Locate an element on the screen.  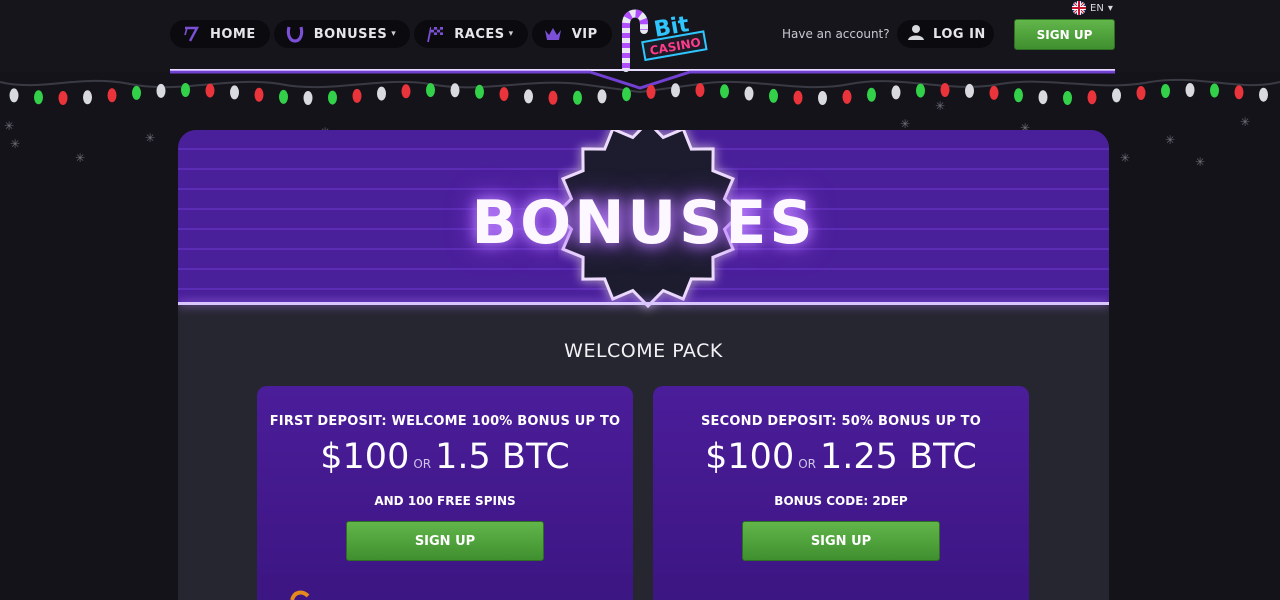
nav-bonuses-label: BONUSES is located at coordinates (350, 34).